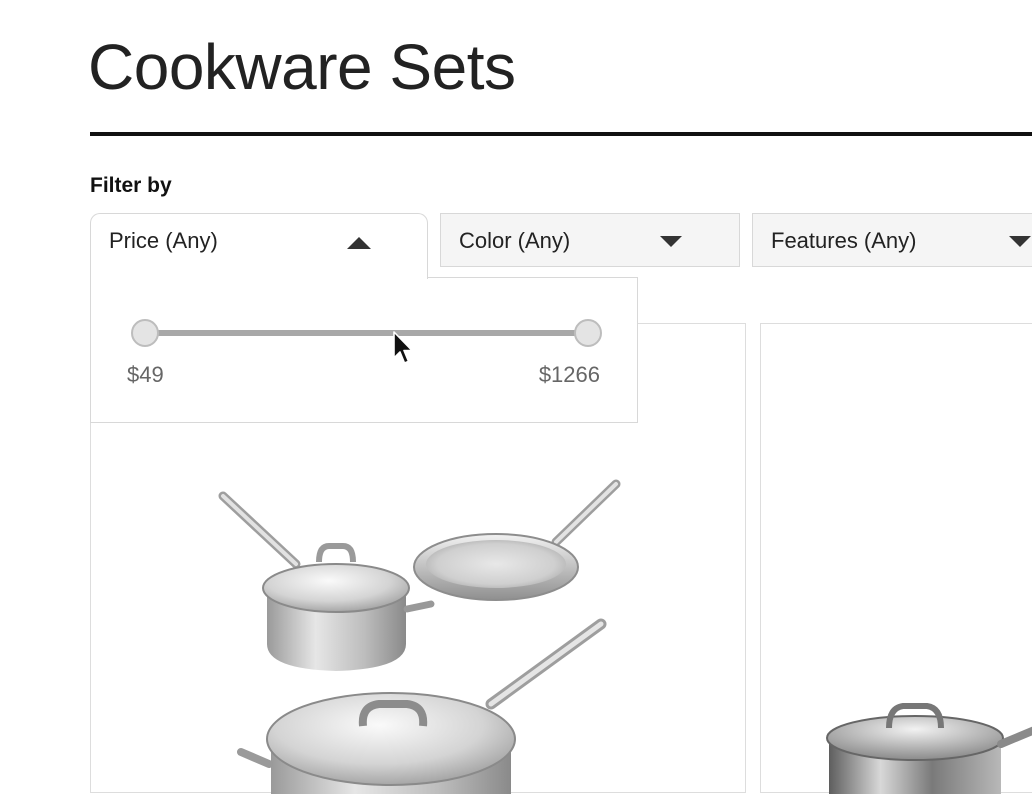 This screenshot has width=1032, height=794. I want to click on caret-up-icon, so click(359, 243).